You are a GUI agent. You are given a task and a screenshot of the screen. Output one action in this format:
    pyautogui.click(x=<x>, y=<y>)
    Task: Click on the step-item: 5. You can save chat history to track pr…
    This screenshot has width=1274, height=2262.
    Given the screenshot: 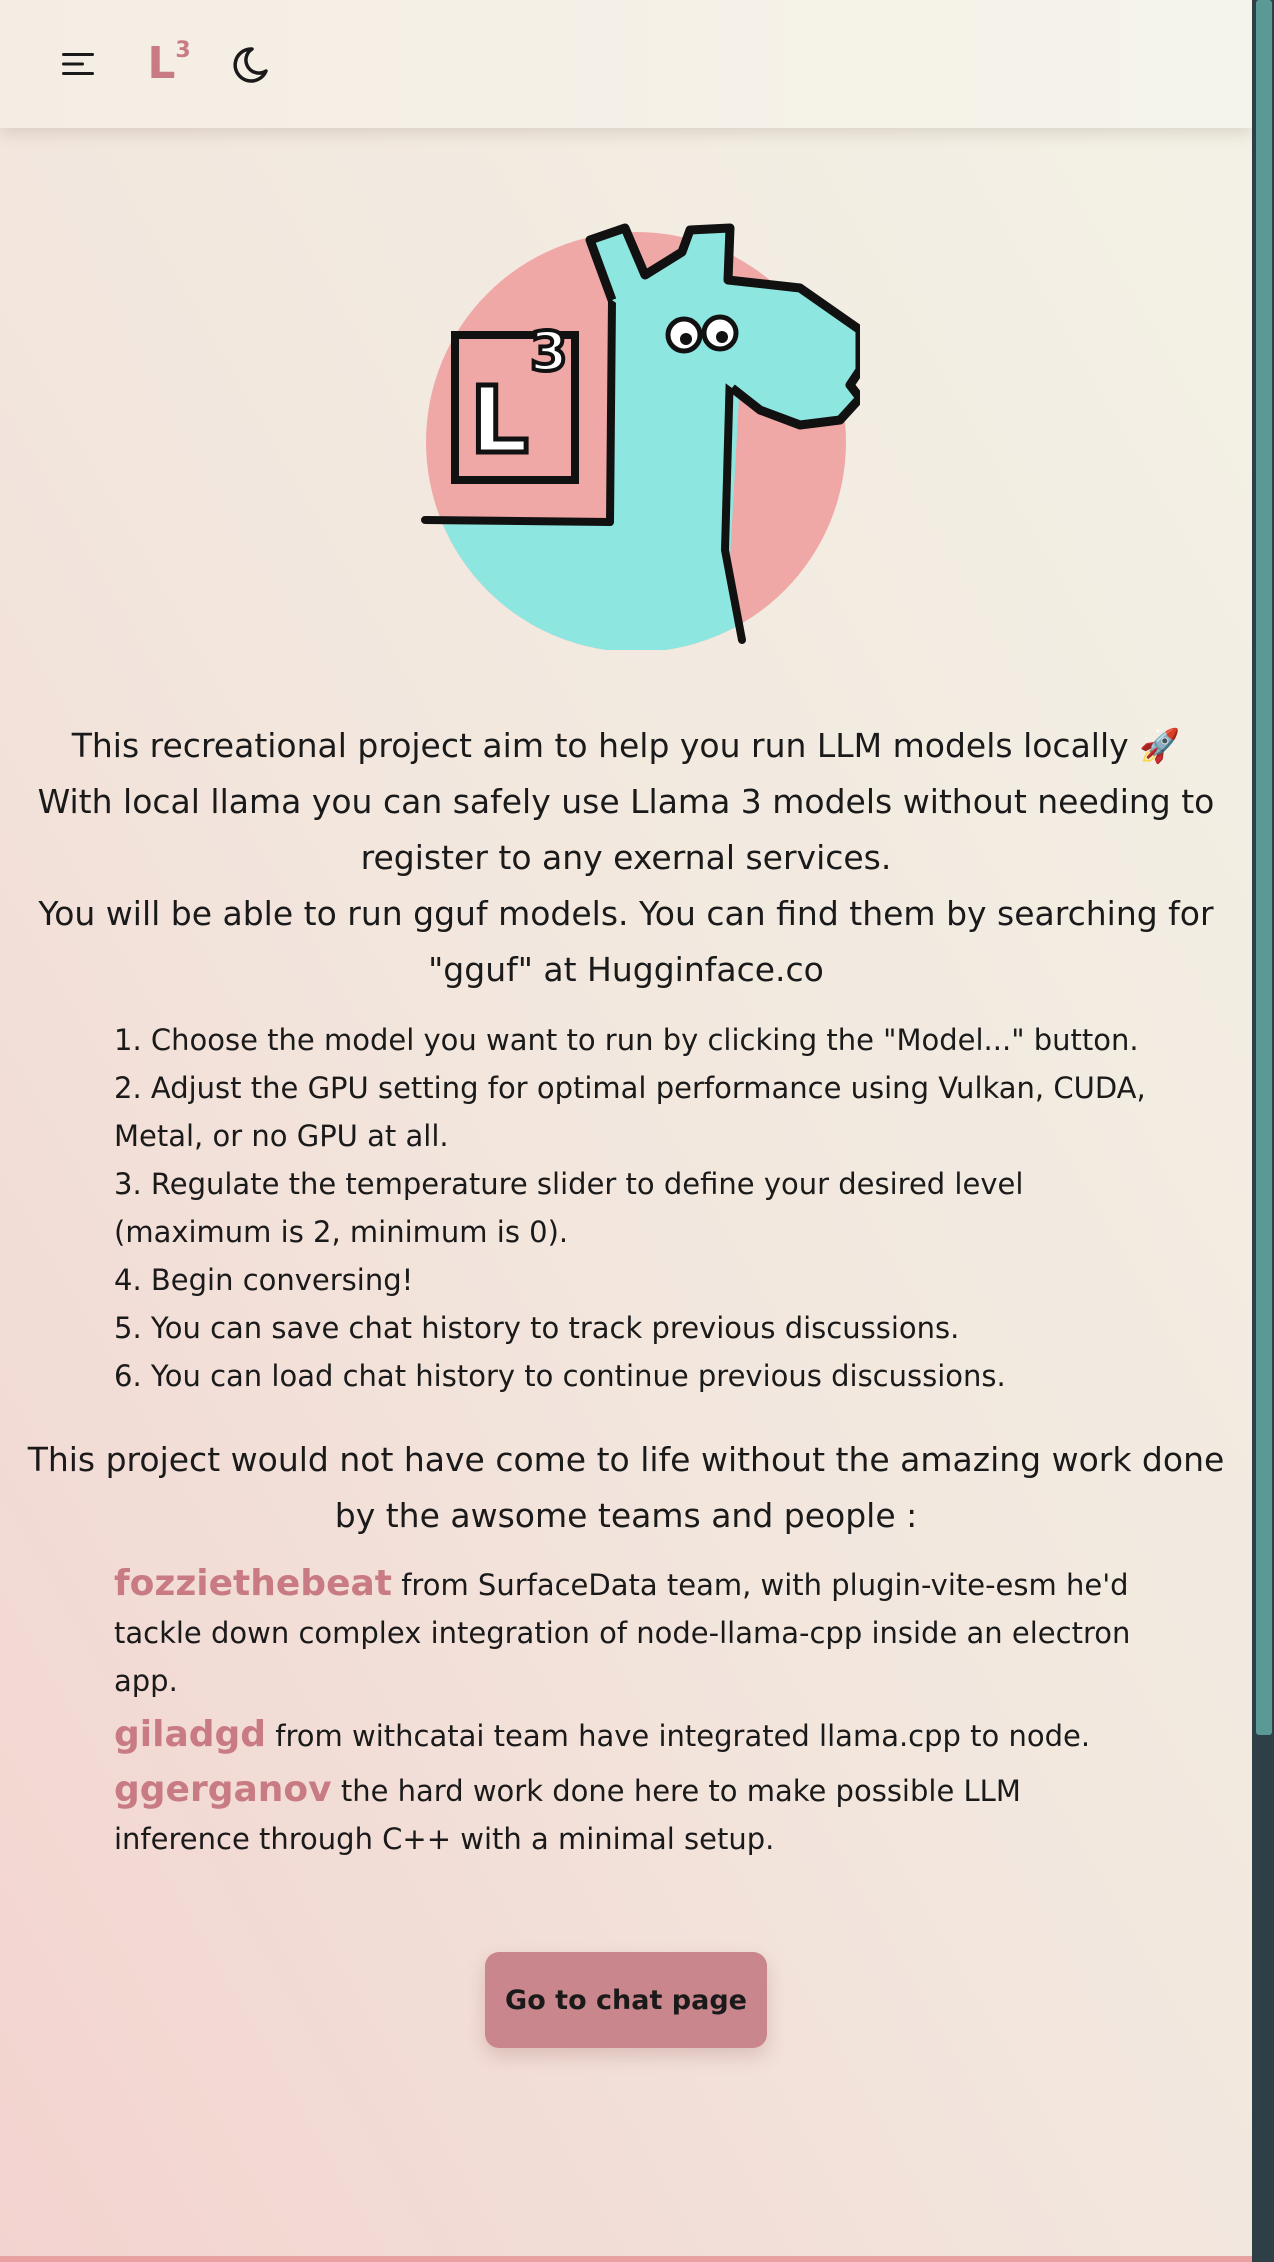 What is the action you would take?
    pyautogui.click(x=537, y=1328)
    